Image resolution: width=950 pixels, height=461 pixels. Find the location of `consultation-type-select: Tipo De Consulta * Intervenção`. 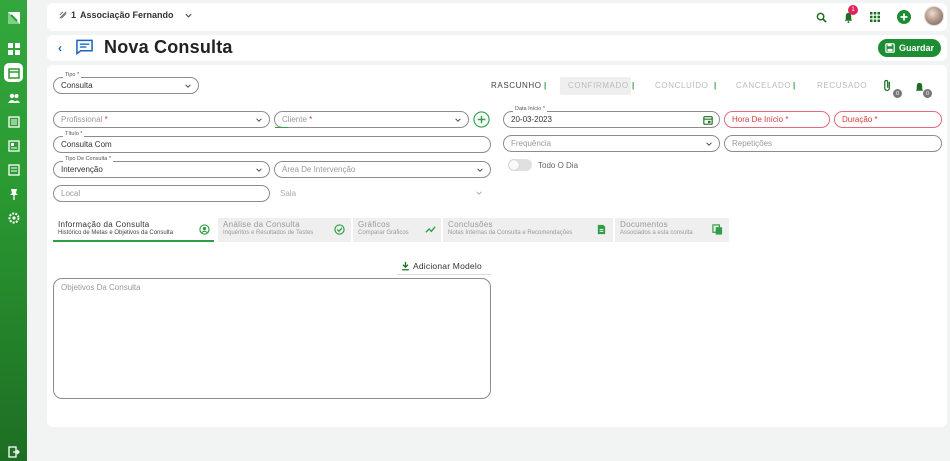

consultation-type-select: Tipo De Consulta * Intervenção is located at coordinates (161, 167).